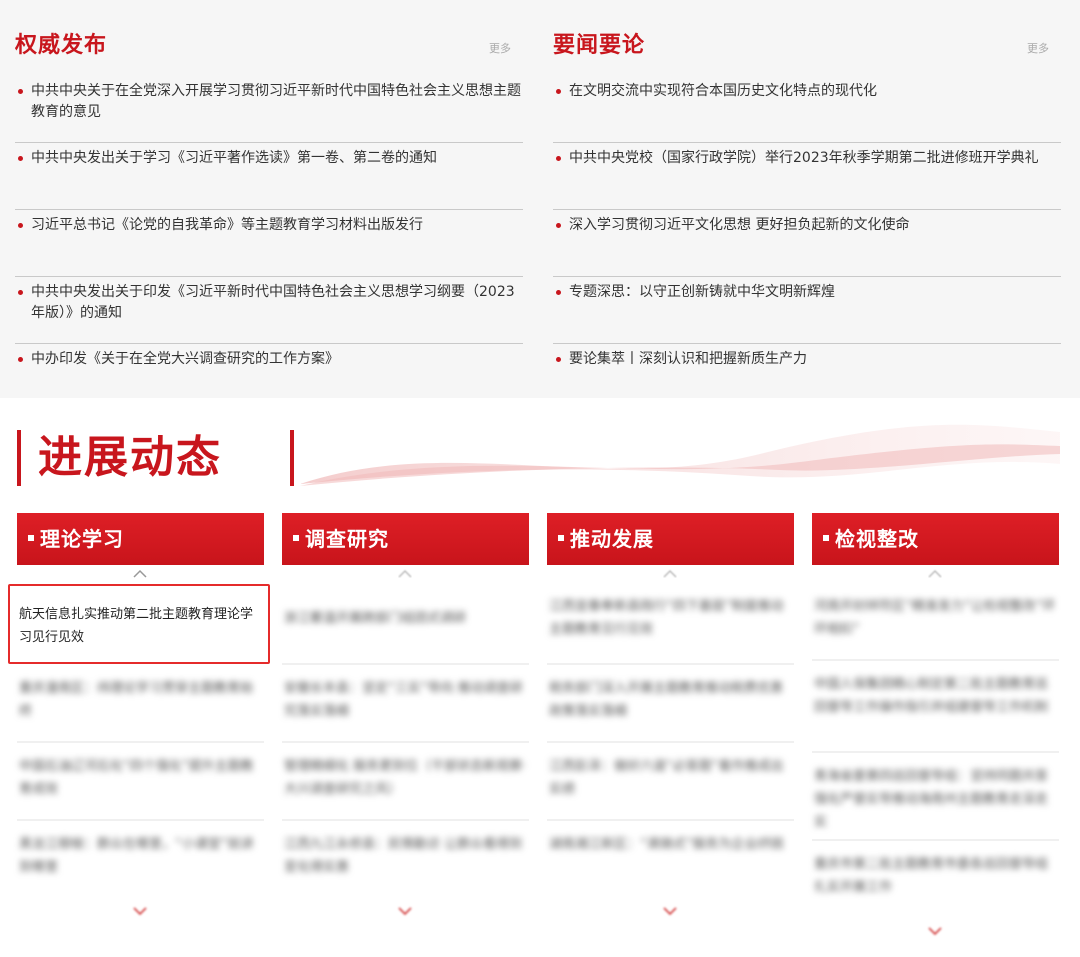  I want to click on list-item: 湖南湘江新区：“滴铸式”服务为企业纾困, so click(670, 860).